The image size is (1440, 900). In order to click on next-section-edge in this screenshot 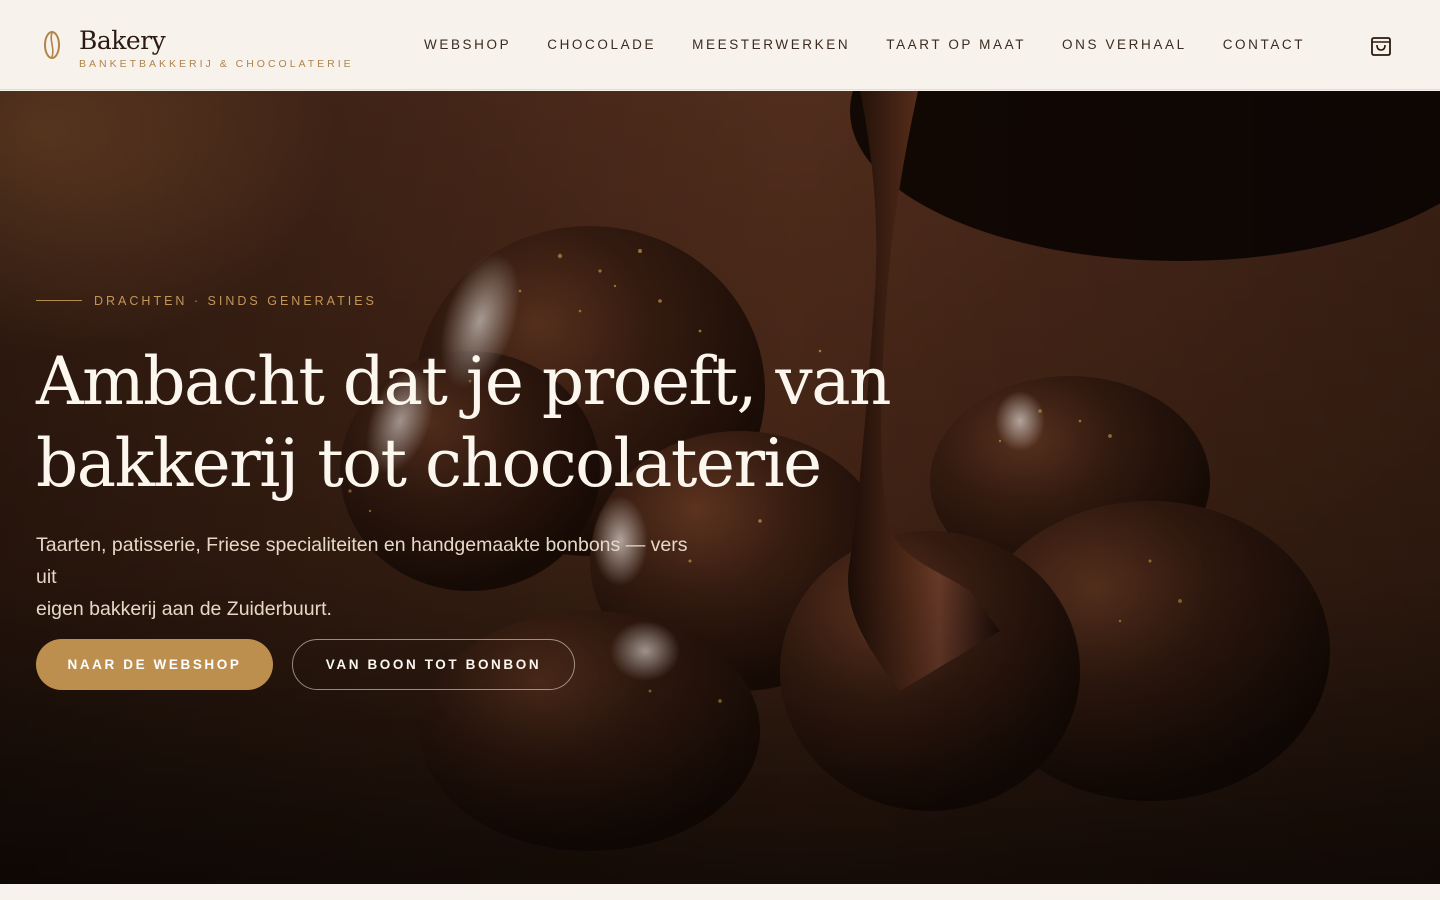, I will do `click(720, 892)`.